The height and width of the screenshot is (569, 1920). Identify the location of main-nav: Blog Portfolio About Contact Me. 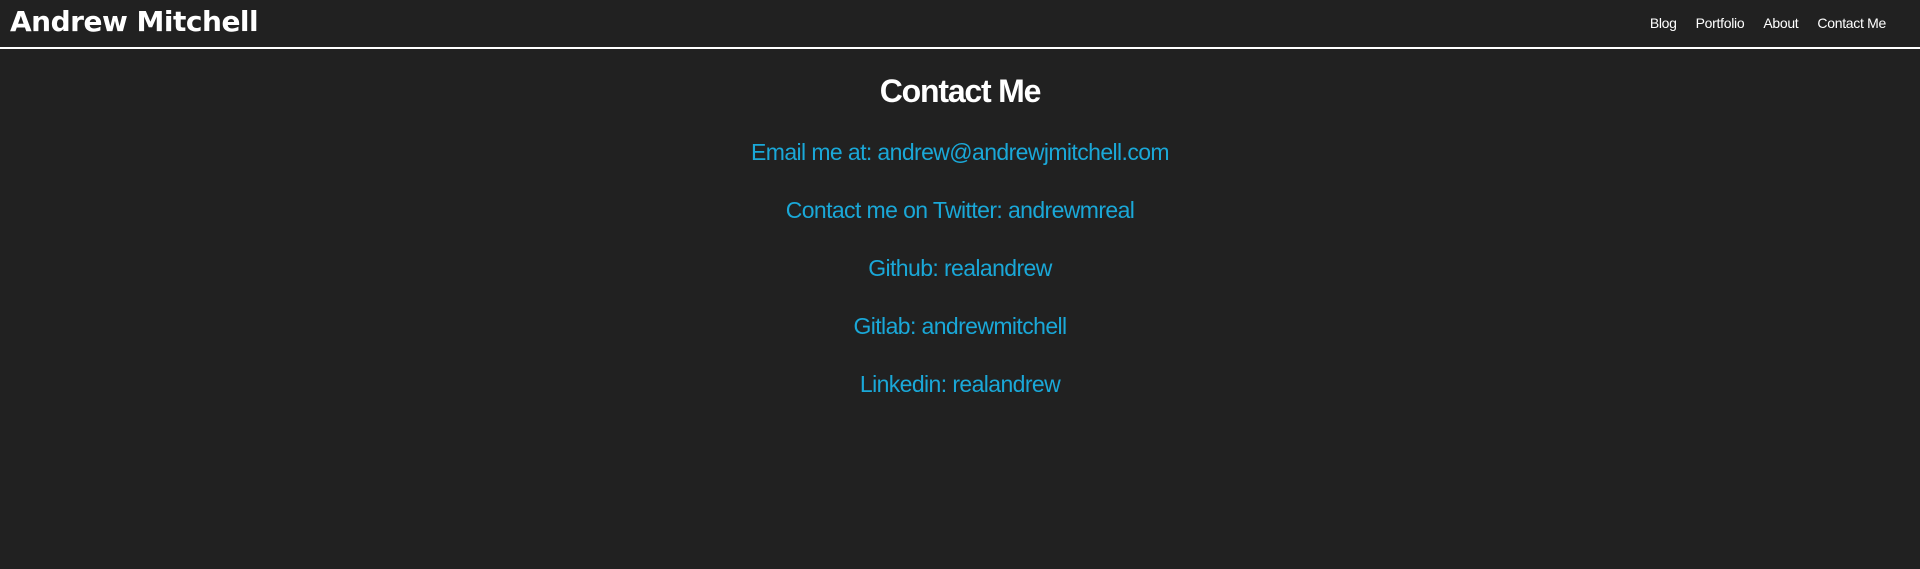
(1768, 23).